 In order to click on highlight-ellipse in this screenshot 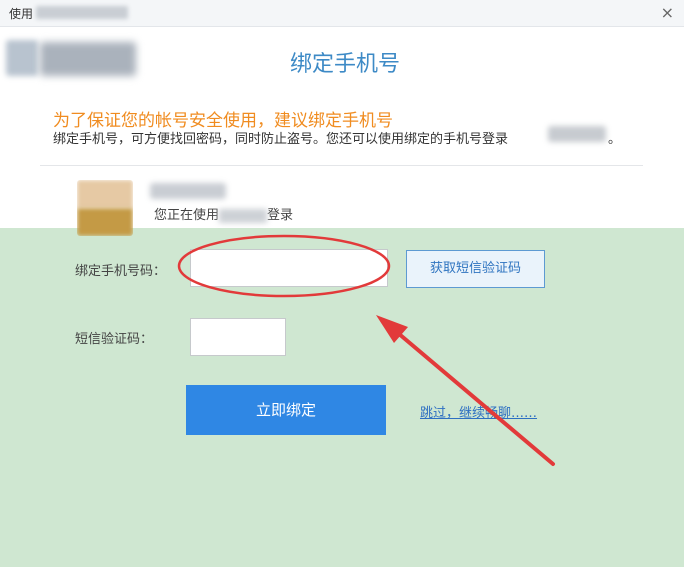, I will do `click(284, 266)`.